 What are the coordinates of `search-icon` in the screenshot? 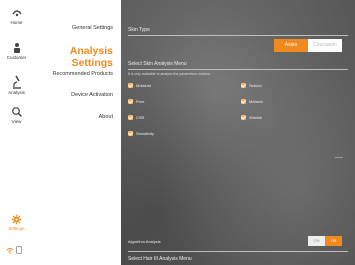 It's located at (16, 112).